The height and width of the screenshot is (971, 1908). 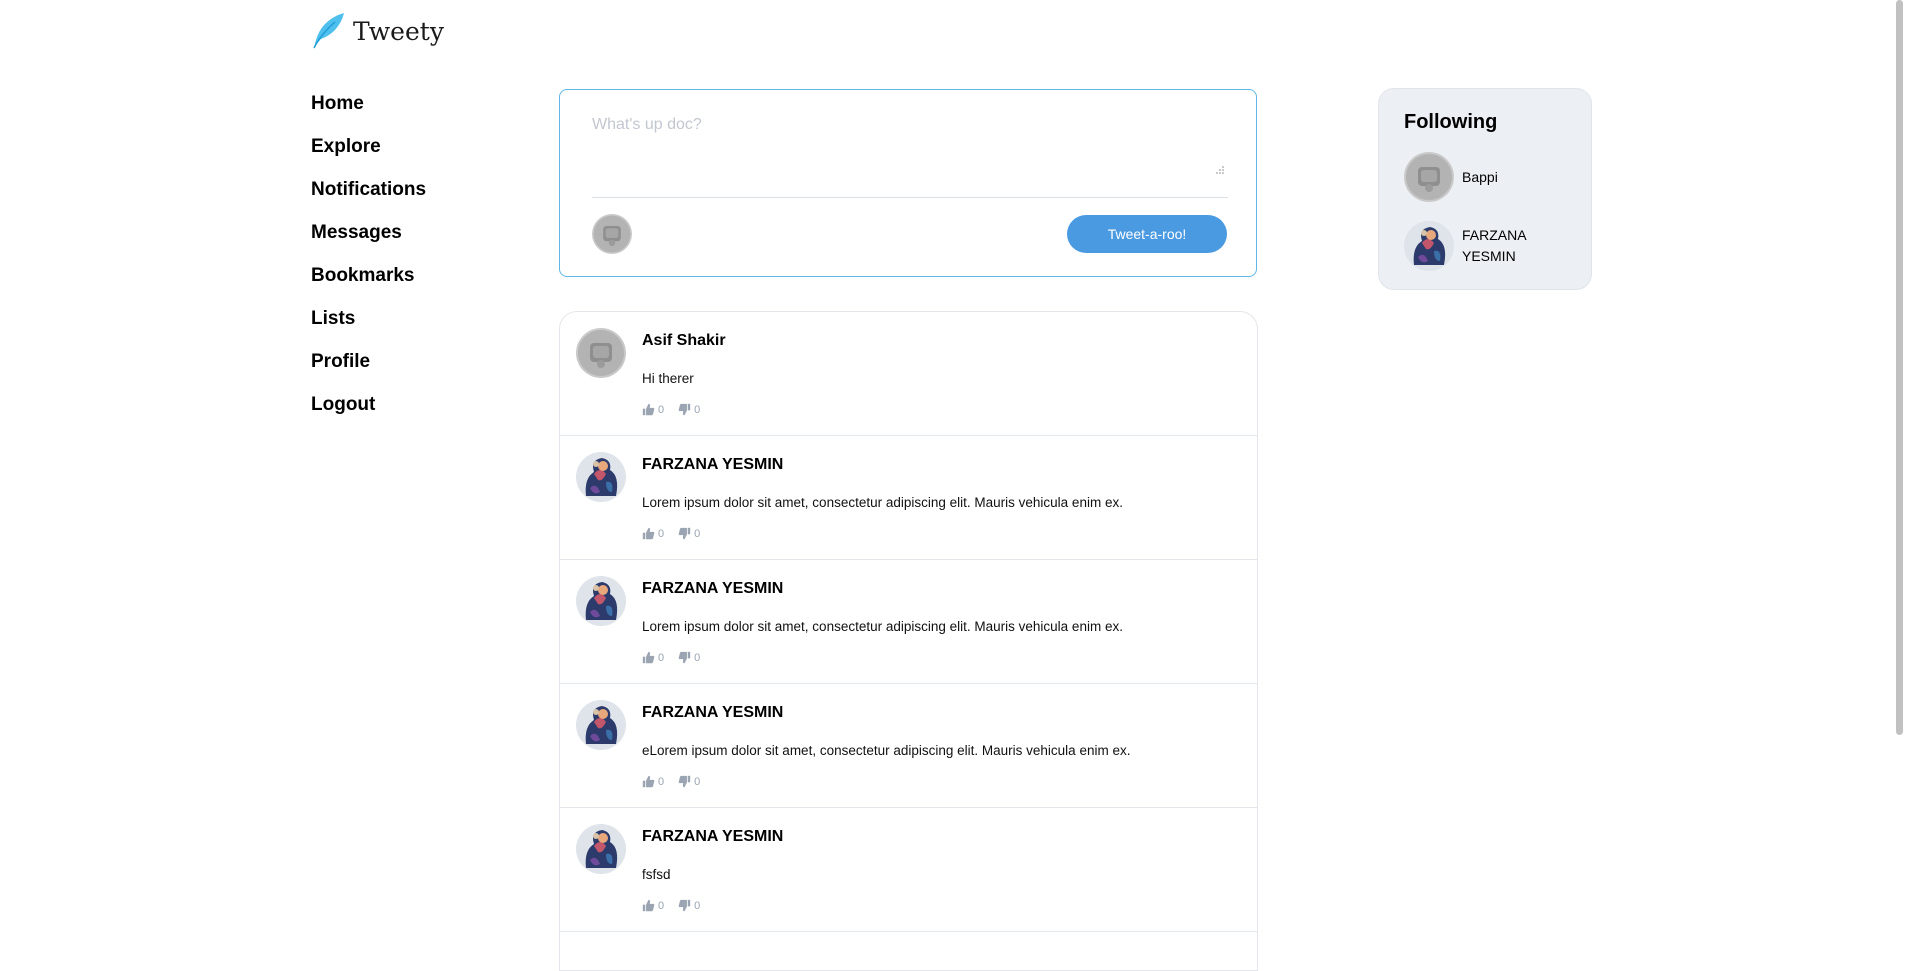 What do you see at coordinates (910, 197) in the screenshot?
I see `divider` at bounding box center [910, 197].